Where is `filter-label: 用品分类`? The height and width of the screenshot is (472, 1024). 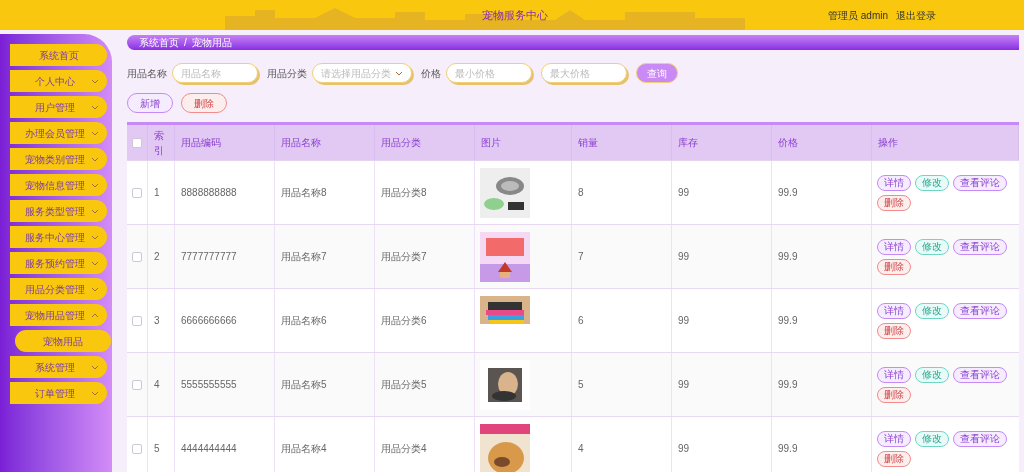
filter-label: 用品分类 is located at coordinates (287, 73).